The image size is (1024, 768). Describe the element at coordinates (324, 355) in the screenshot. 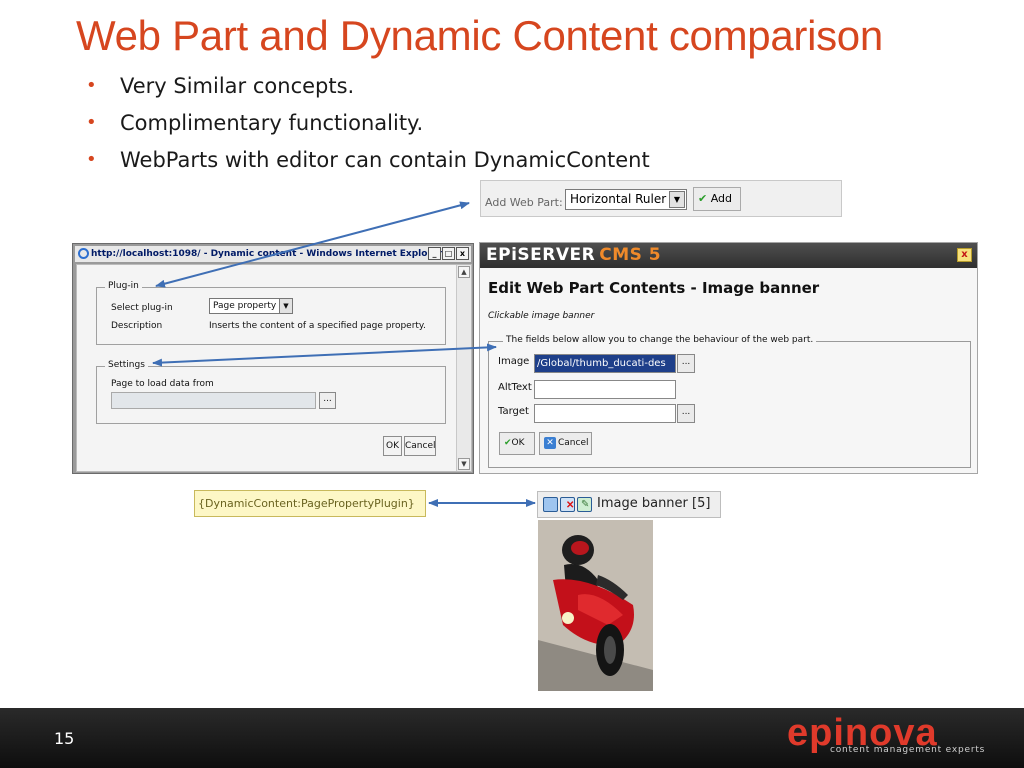

I see `arrow-settings-to-fields` at that location.